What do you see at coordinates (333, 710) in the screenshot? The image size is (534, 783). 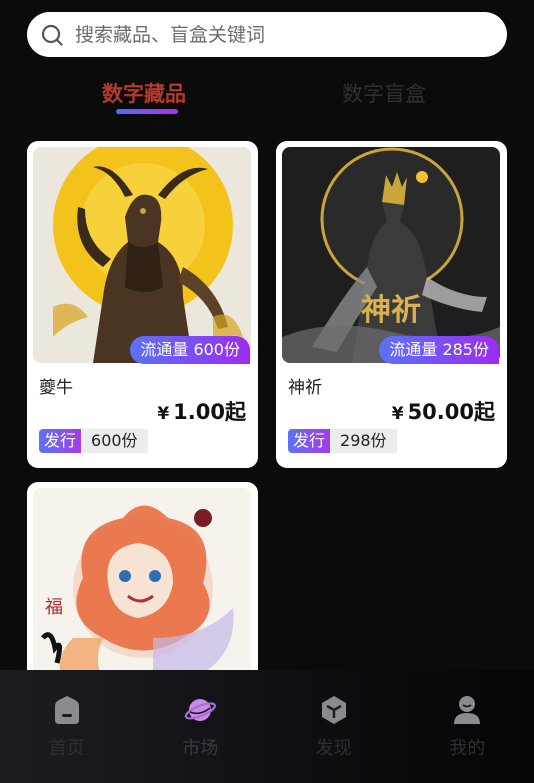 I see `cube-icon` at bounding box center [333, 710].